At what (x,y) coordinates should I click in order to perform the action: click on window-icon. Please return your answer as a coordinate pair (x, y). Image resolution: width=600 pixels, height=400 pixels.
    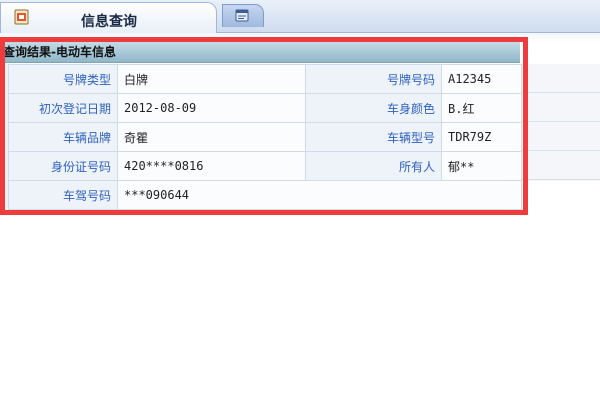
    Looking at the image, I should click on (242, 15).